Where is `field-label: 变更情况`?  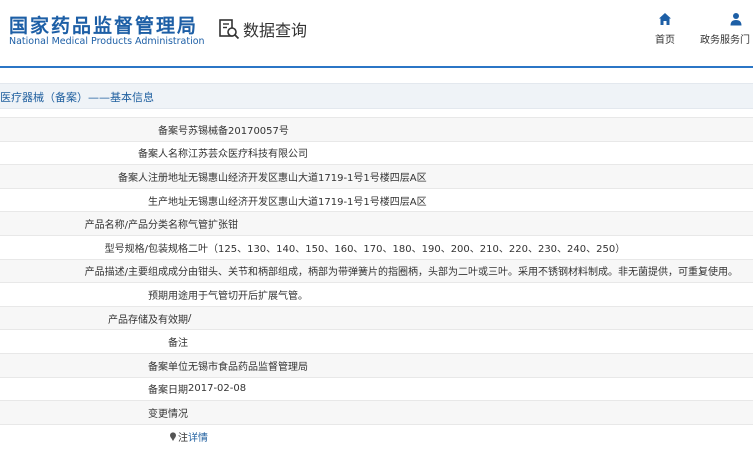
field-label: 变更情况 is located at coordinates (94, 412).